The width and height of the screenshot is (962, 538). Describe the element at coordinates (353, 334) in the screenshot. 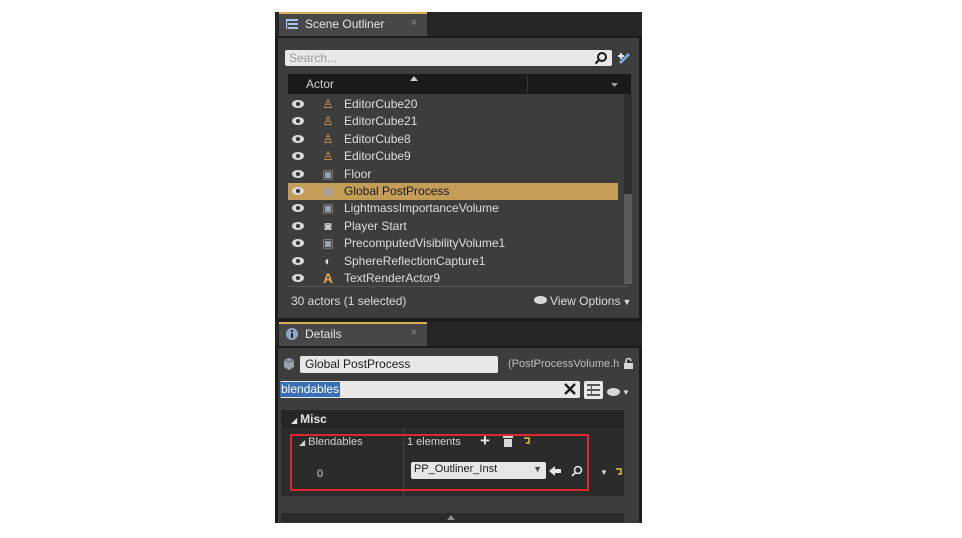

I see `tab-details: Details ×` at that location.